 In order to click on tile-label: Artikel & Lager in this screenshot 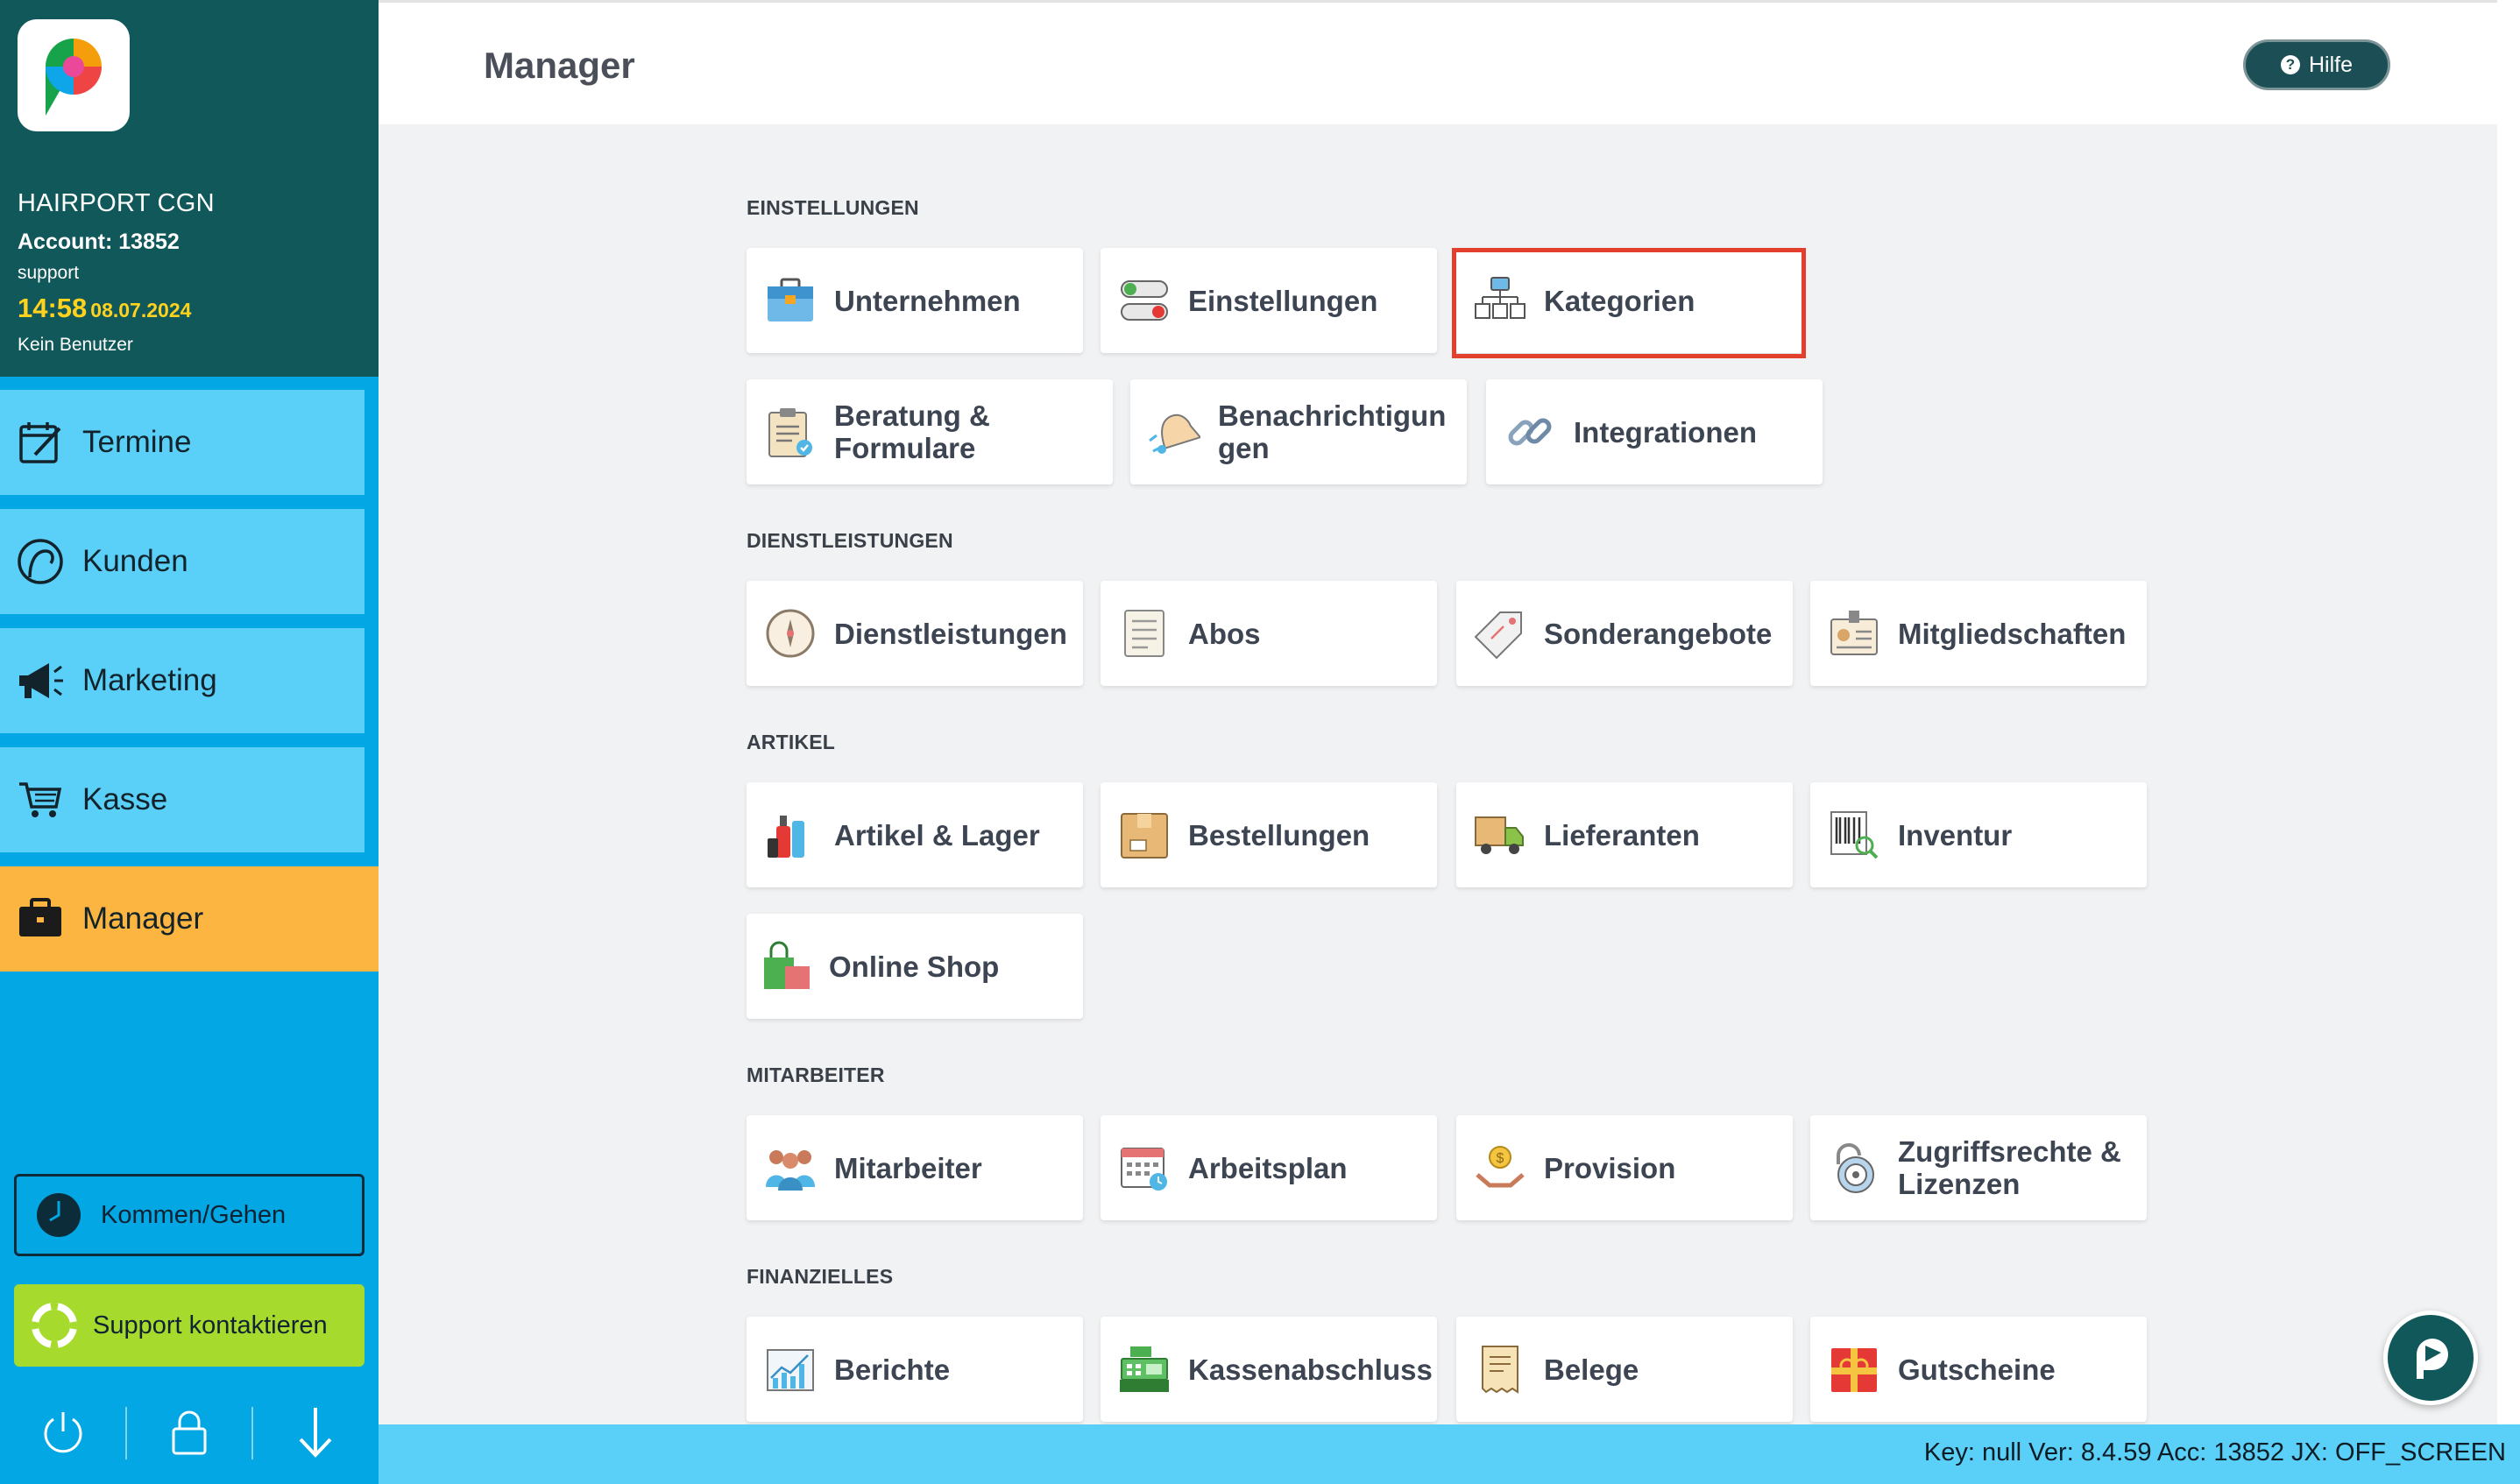, I will do `click(937, 835)`.